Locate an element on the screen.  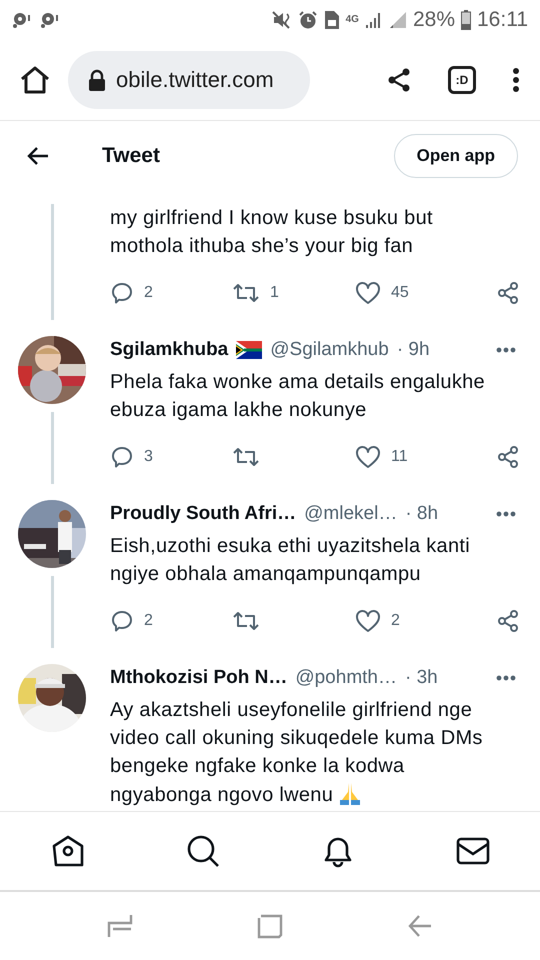
post-time: · 9h is located at coordinates (413, 350).